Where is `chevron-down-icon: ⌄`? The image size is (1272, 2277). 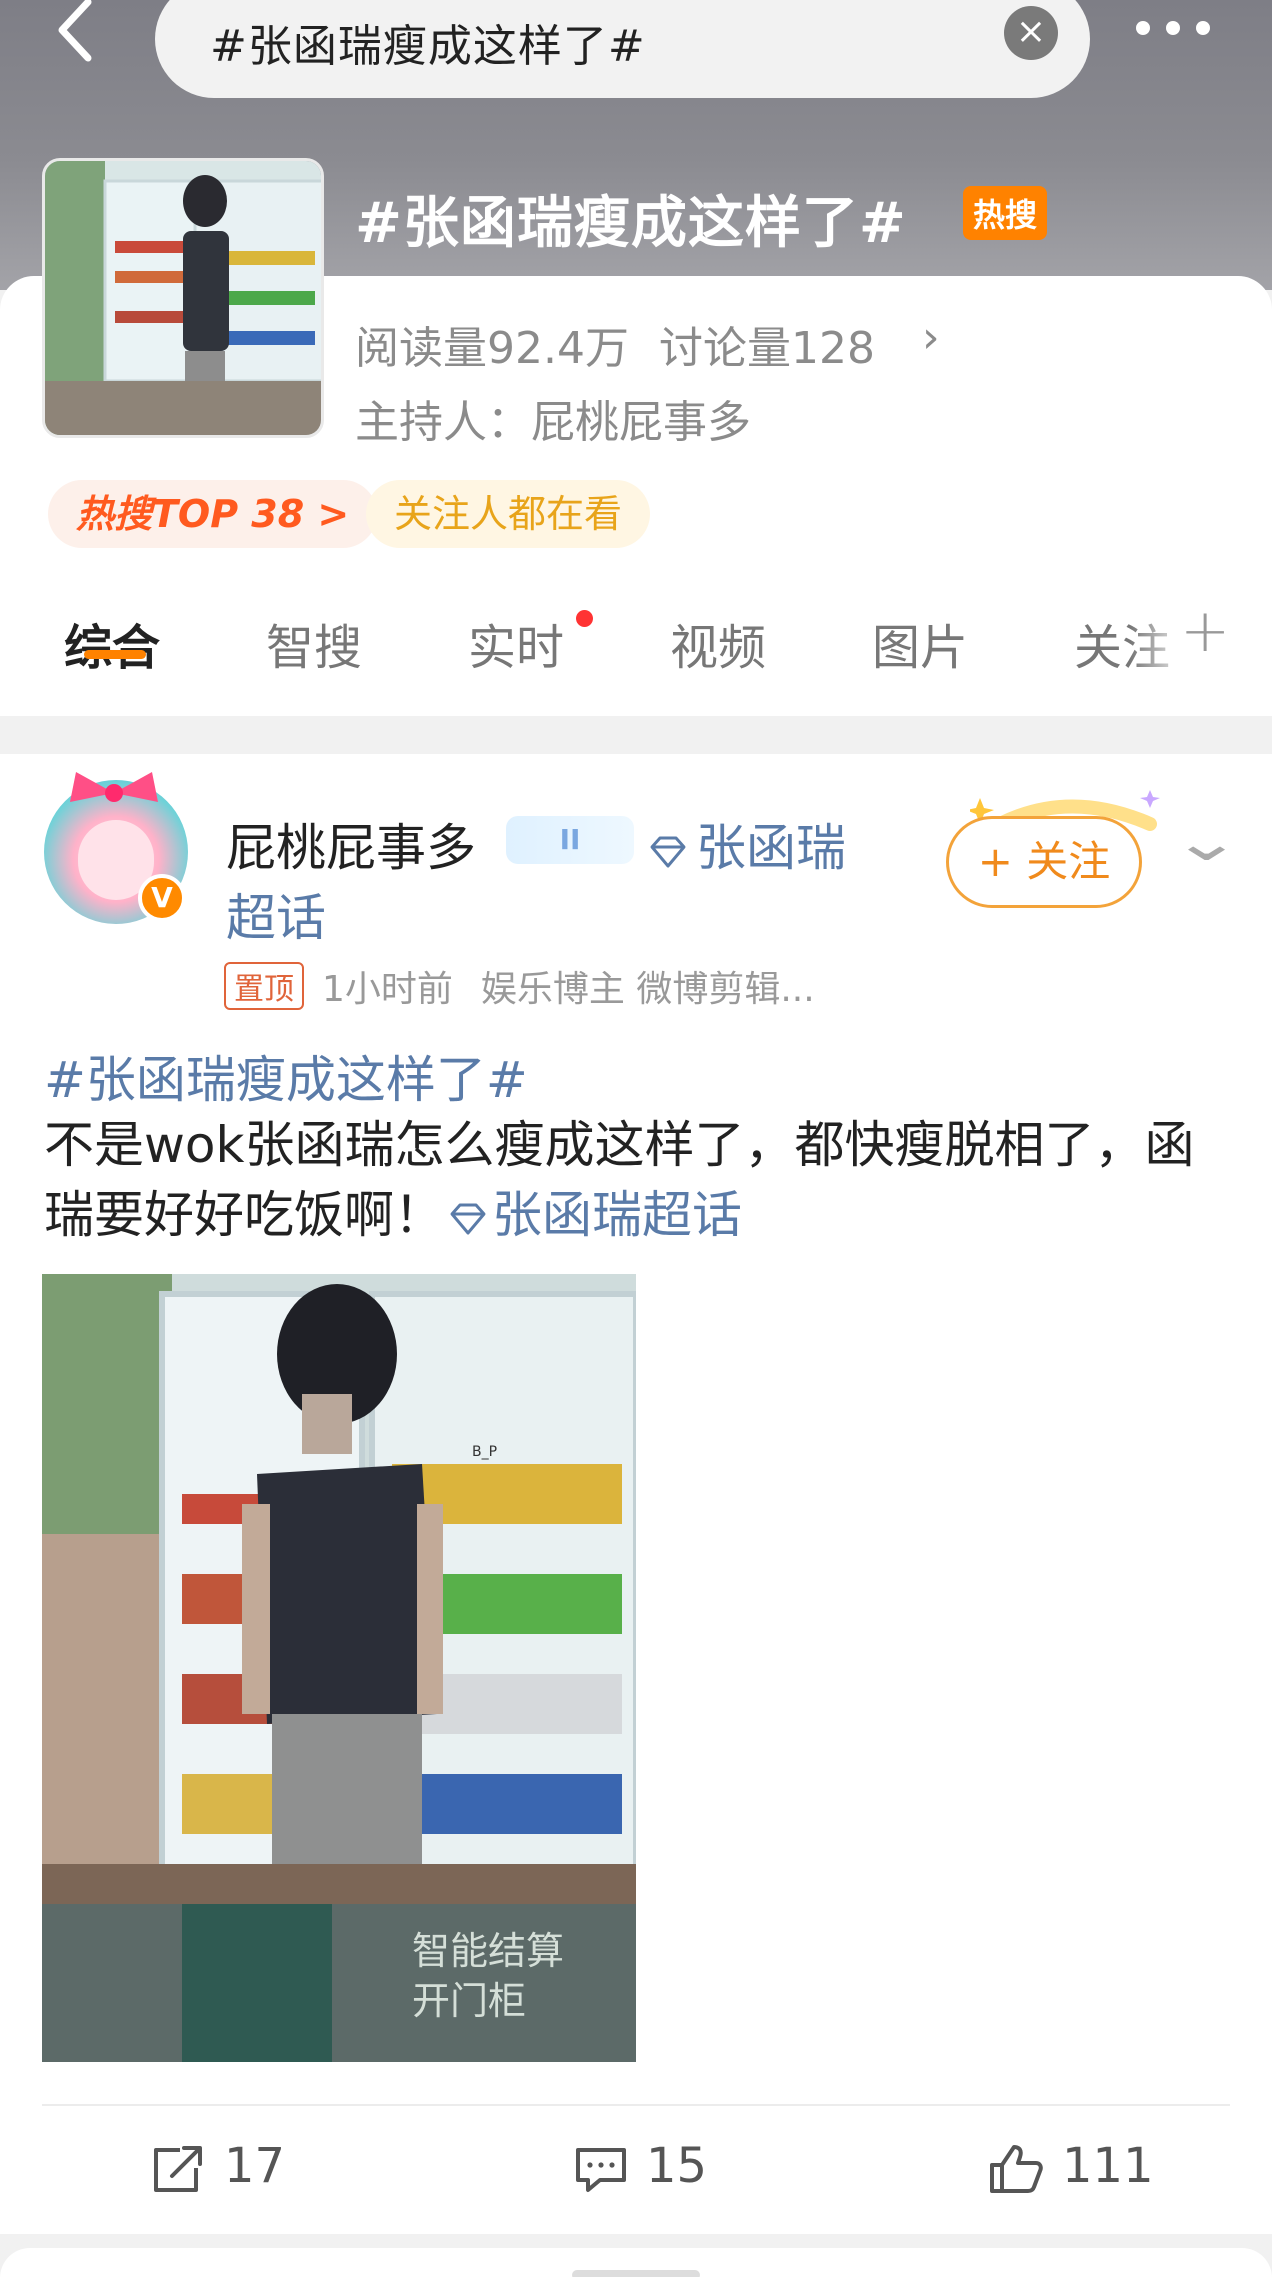
chevron-down-icon: ⌄ is located at coordinates (1206, 841).